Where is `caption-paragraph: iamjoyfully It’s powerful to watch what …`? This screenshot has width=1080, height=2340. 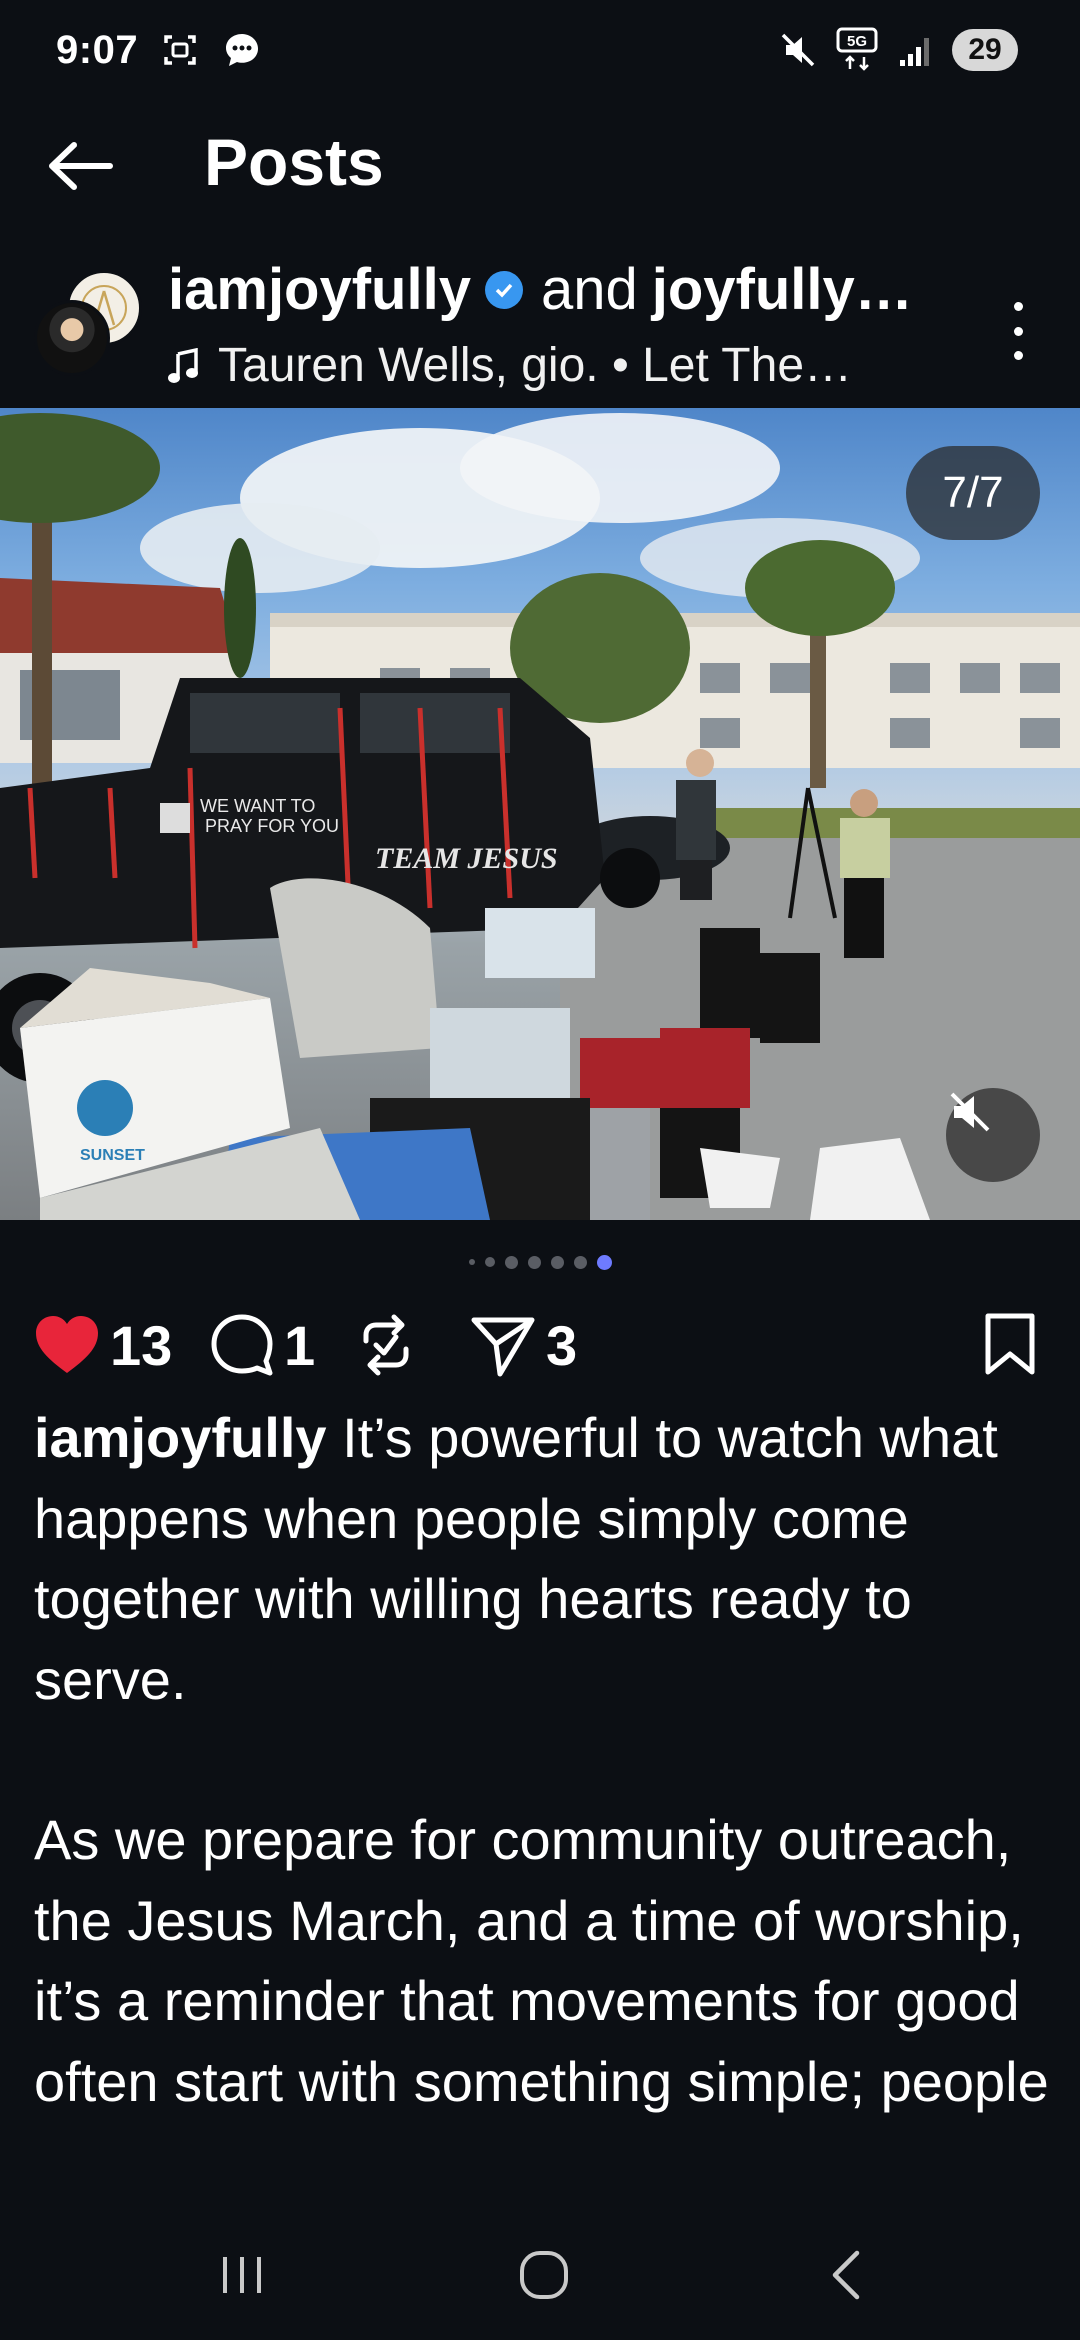 caption-paragraph: iamjoyfully It’s powerful to watch what … is located at coordinates (544, 1559).